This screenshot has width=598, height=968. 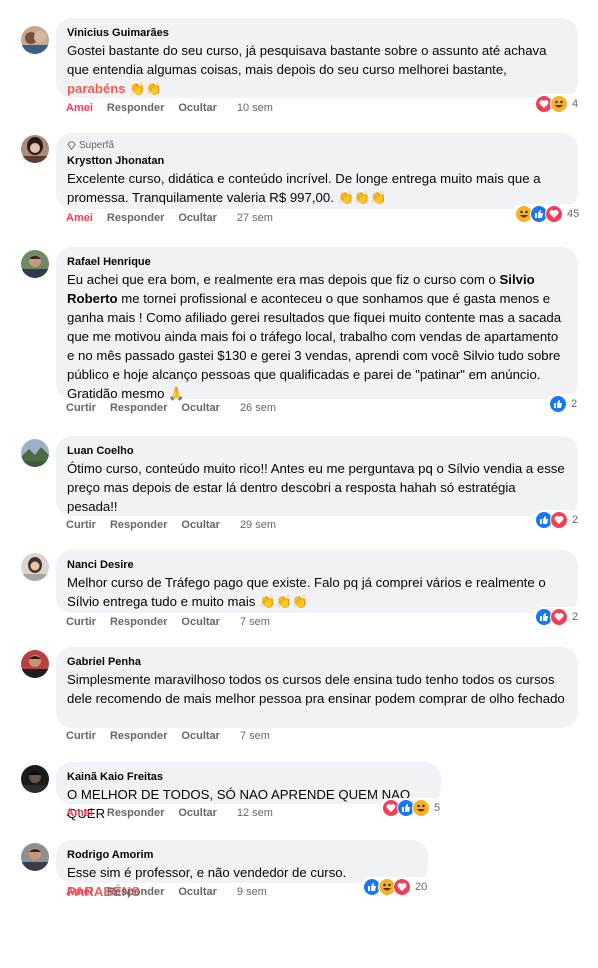 What do you see at coordinates (255, 813) in the screenshot?
I see `timestamp: 12 sem` at bounding box center [255, 813].